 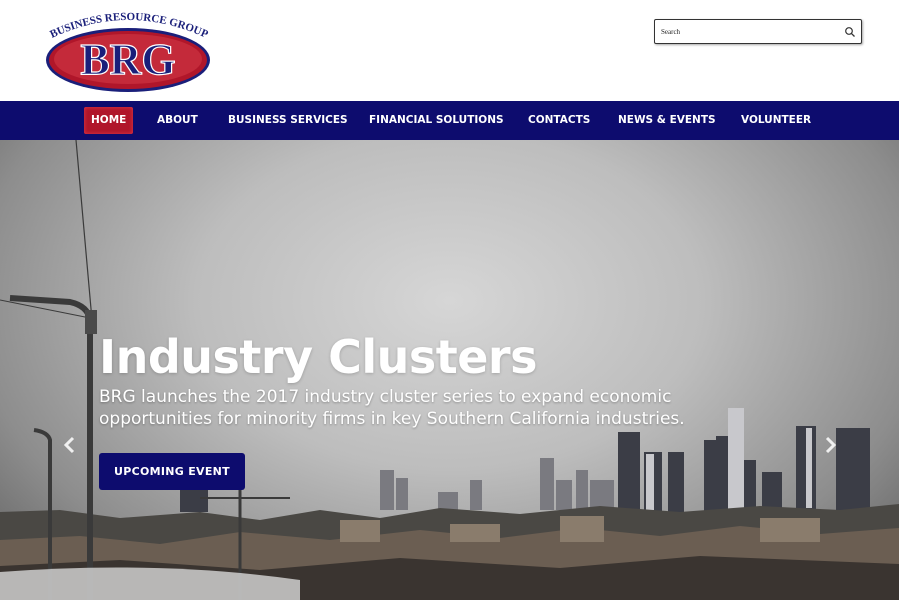 I want to click on svg-text: BRG, so click(x=127, y=59).